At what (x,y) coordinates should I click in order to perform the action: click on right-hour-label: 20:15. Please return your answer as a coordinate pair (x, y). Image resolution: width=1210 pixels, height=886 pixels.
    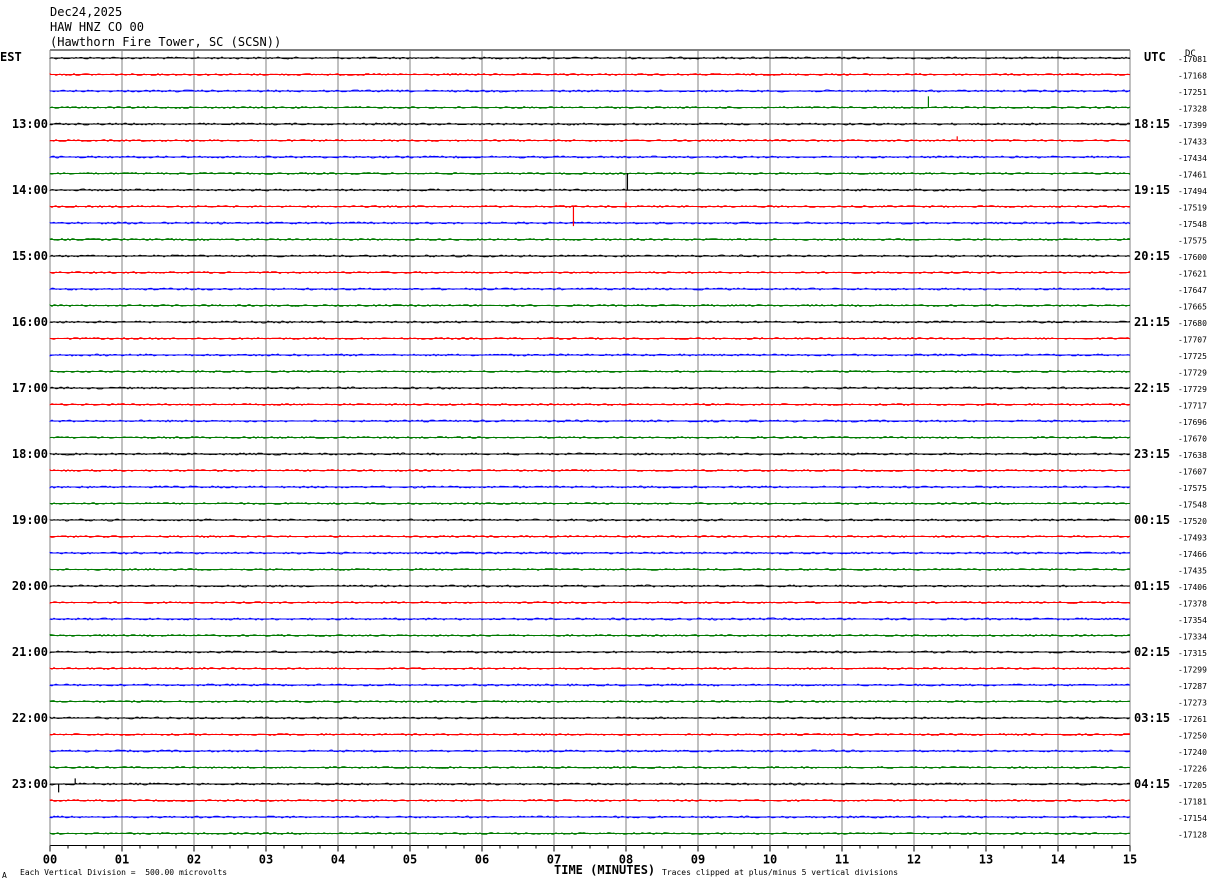
    Looking at the image, I should click on (1152, 256).